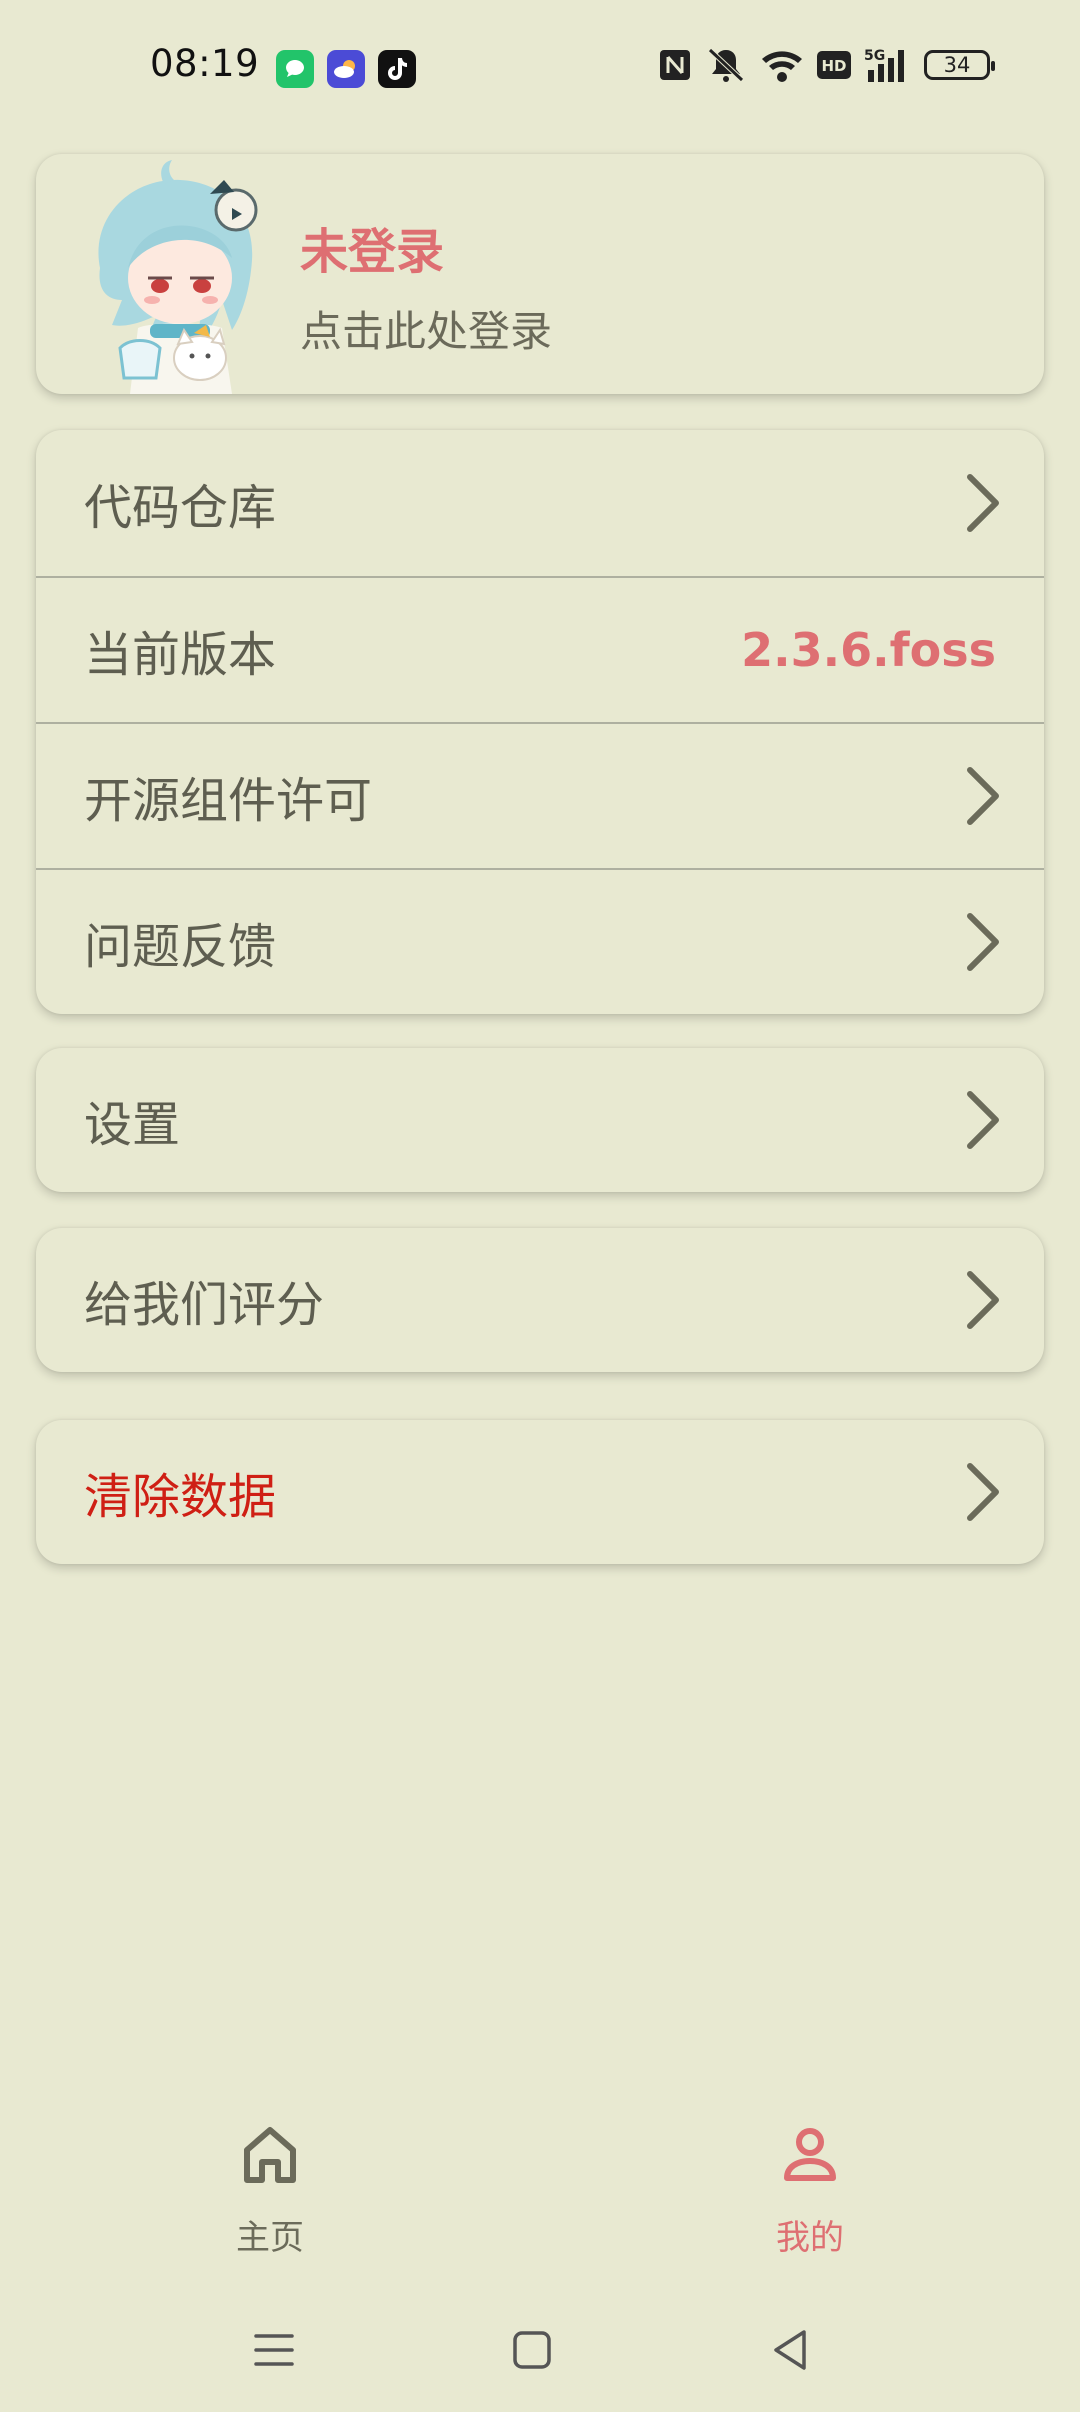 Image resolution: width=1080 pixels, height=2412 pixels. What do you see at coordinates (810, 2238) in the screenshot?
I see `nav-tab-mine-label: 我的` at bounding box center [810, 2238].